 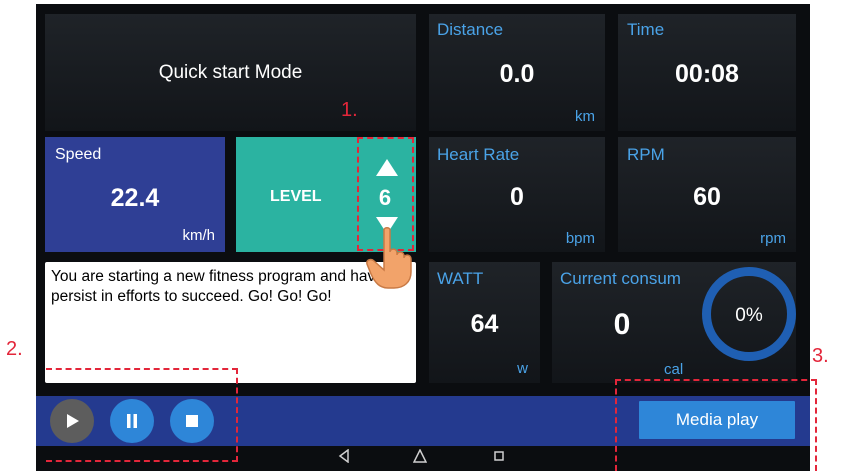 What do you see at coordinates (585, 116) in the screenshot?
I see `distance-unit: km` at bounding box center [585, 116].